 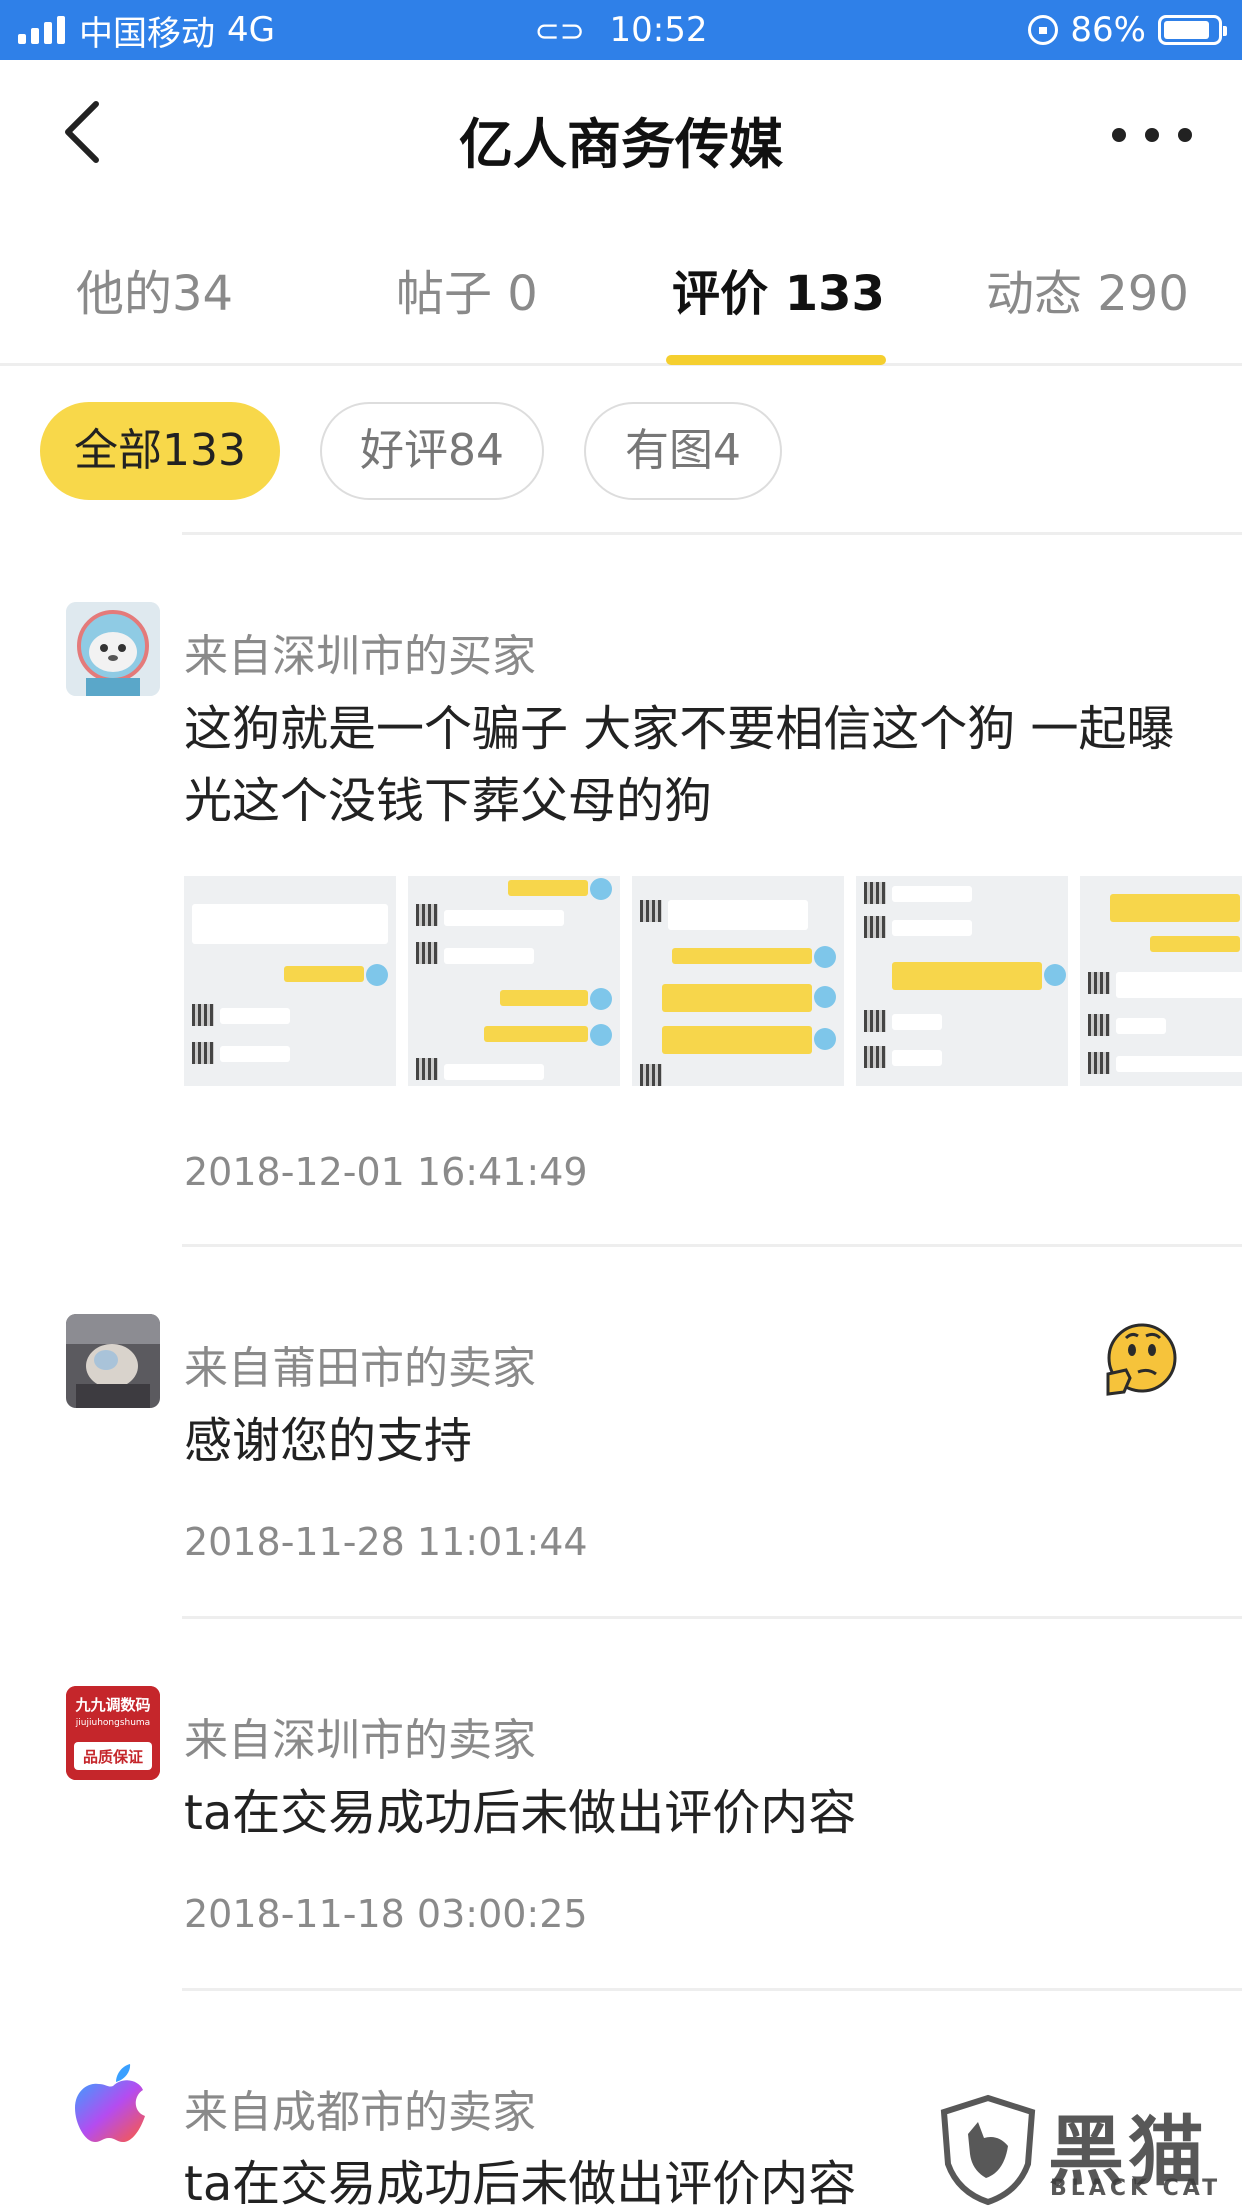 I want to click on review-author: 来自成都市的卖家, so click(x=360, y=2112).